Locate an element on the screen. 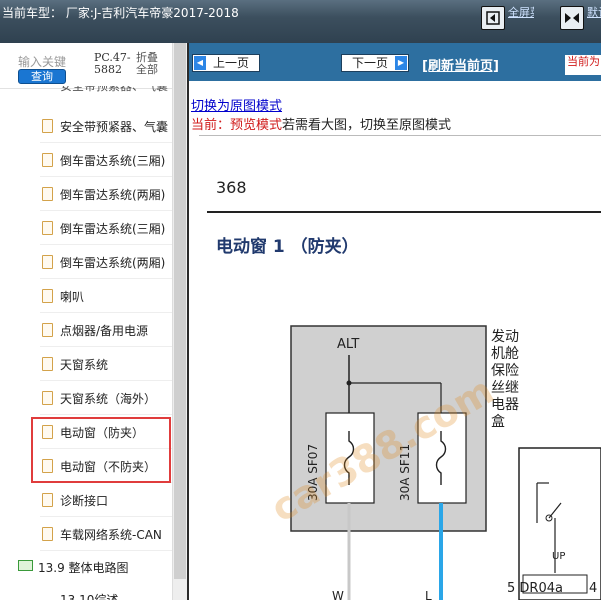 This screenshot has width=601, height=600. page-number: 368 is located at coordinates (231, 187).